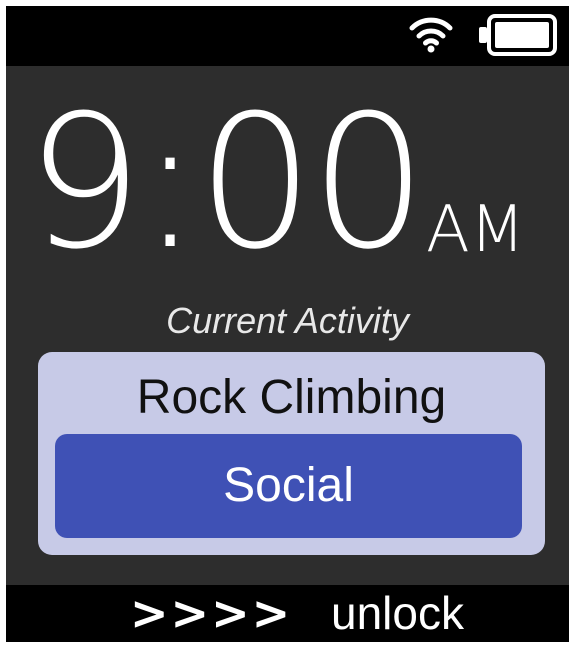  What do you see at coordinates (397, 613) in the screenshot?
I see `unlock-label: unlock` at bounding box center [397, 613].